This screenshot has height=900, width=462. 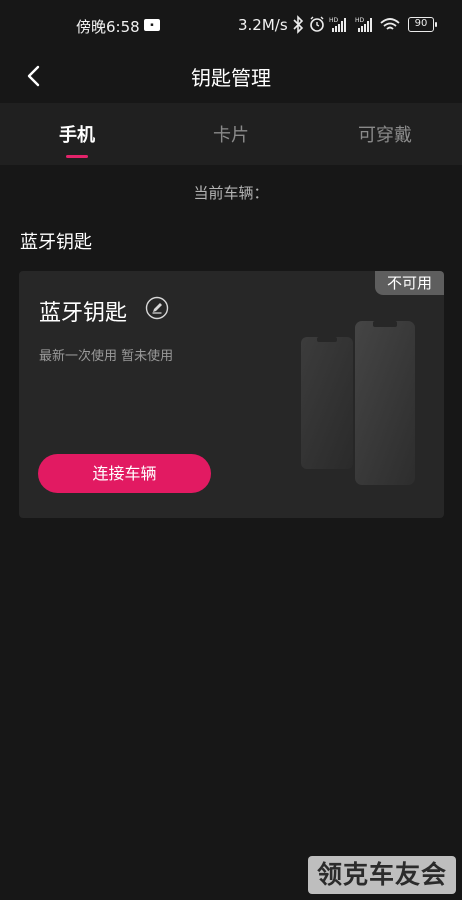 I want to click on status-bar: 傍晚6:58 ▪ 3.2M/s HD HD 90, so click(x=231, y=26).